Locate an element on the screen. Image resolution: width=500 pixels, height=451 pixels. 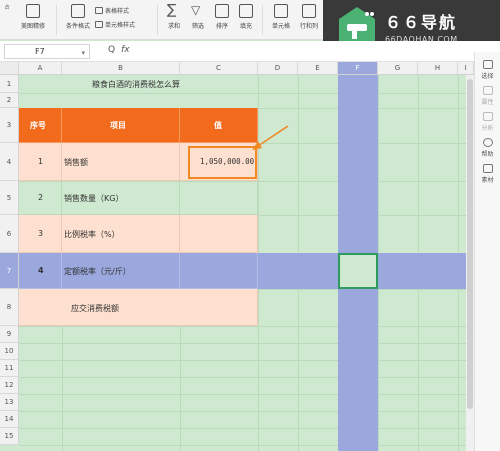
sheet-title: 粮食白酒的消费税怎么算 is located at coordinates (136, 84).